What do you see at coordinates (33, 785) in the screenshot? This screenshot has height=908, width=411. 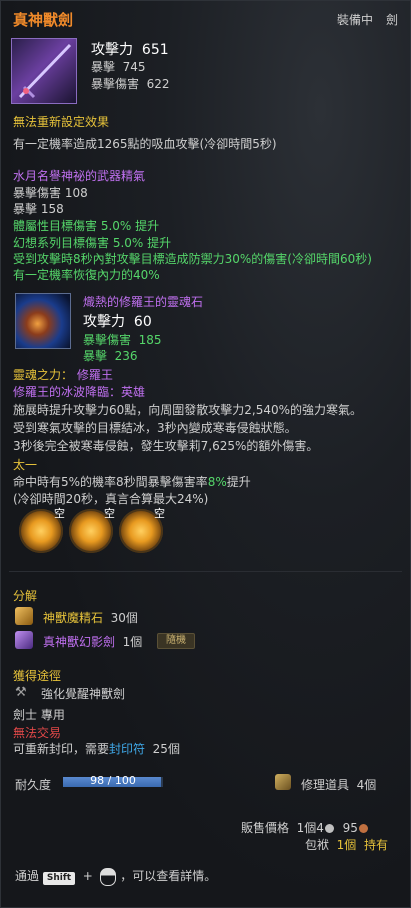 I see `durability-label: 耐久度` at bounding box center [33, 785].